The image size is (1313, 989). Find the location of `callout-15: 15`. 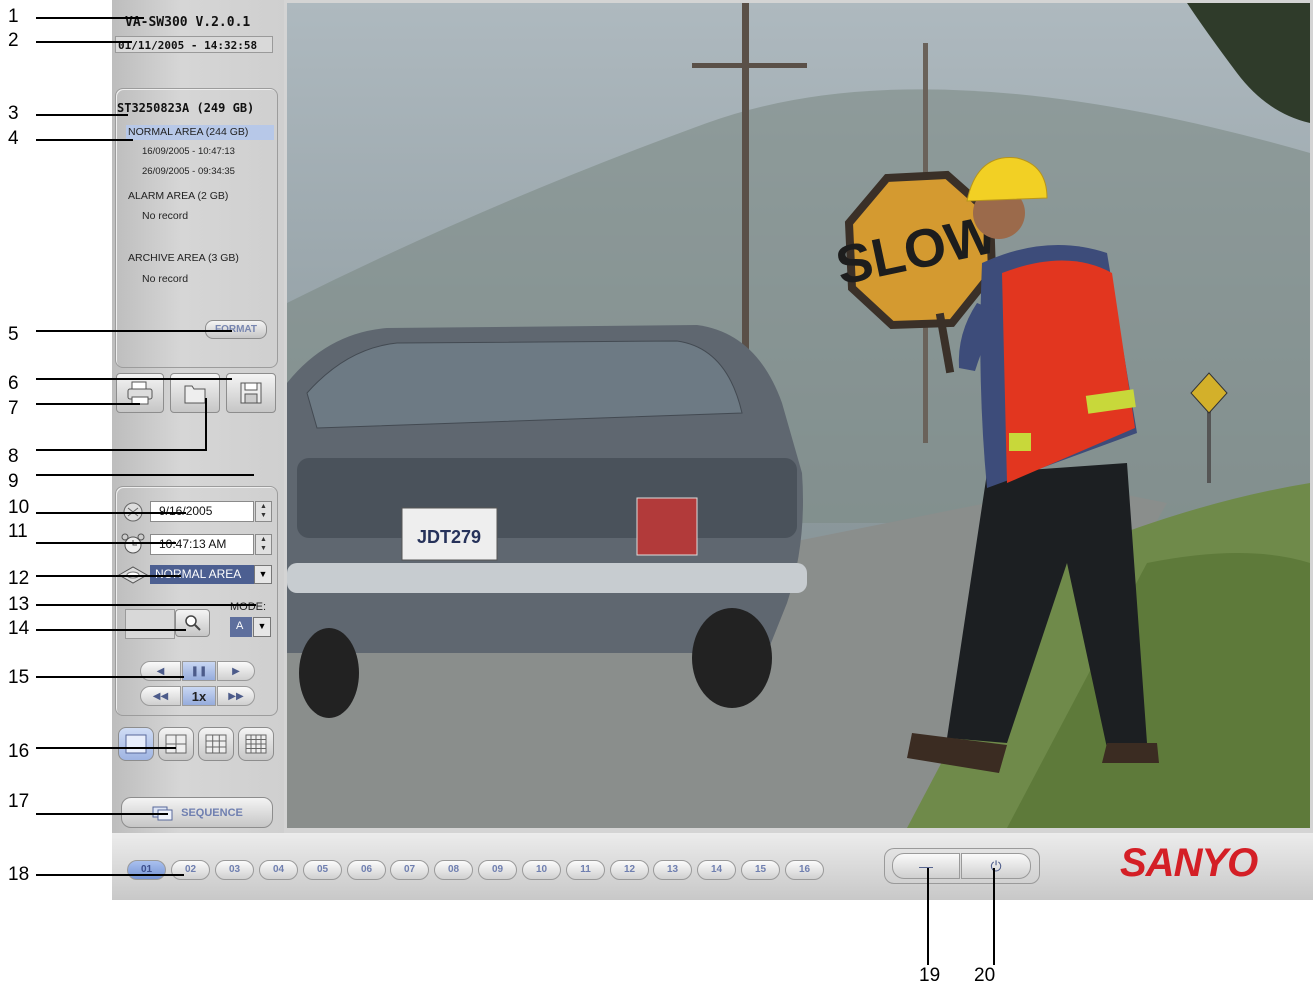

callout-15: 15 is located at coordinates (19, 677).